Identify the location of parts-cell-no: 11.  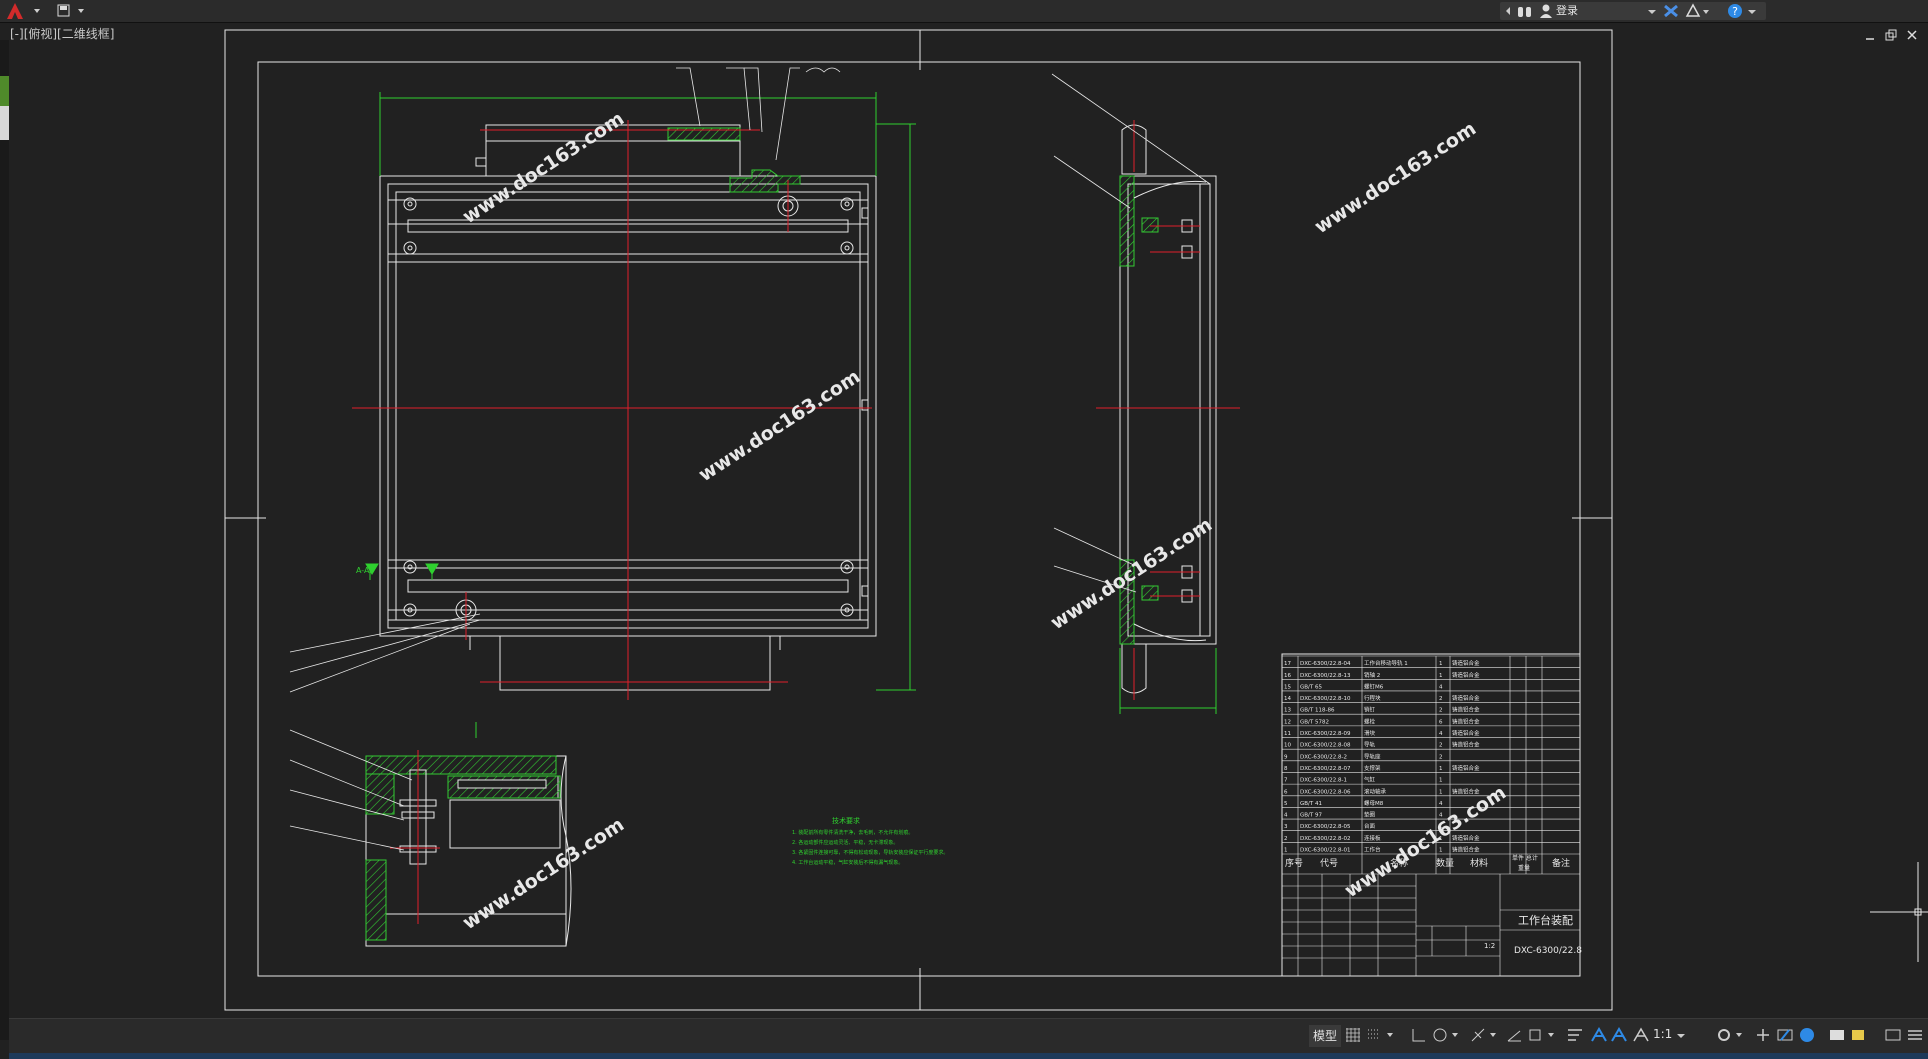
(1287, 734).